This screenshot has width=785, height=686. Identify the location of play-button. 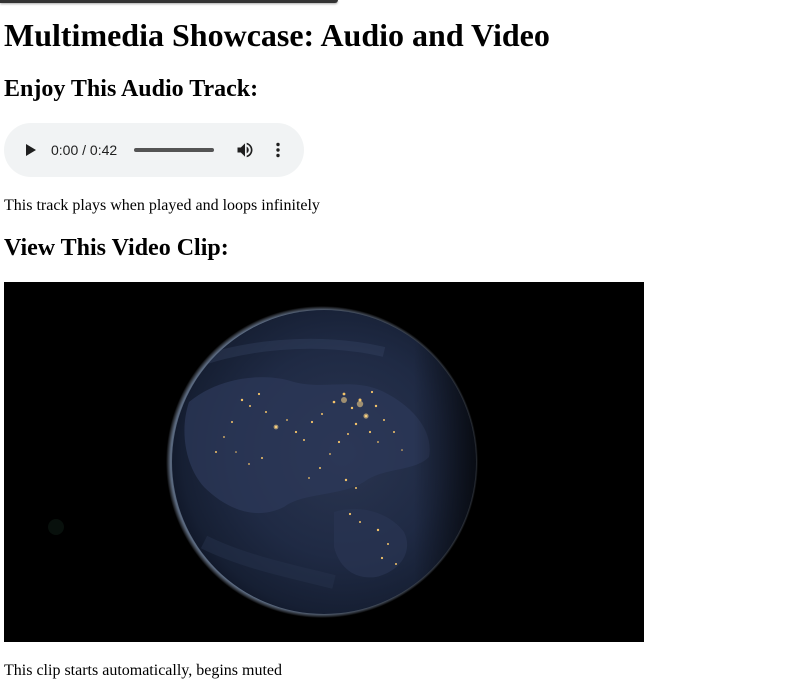
(30, 150).